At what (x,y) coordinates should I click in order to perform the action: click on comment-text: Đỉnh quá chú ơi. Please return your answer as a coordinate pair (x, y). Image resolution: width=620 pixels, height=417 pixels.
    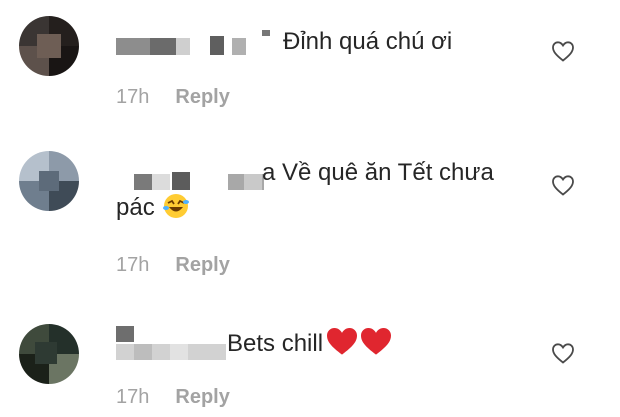
    Looking at the image, I should click on (368, 41).